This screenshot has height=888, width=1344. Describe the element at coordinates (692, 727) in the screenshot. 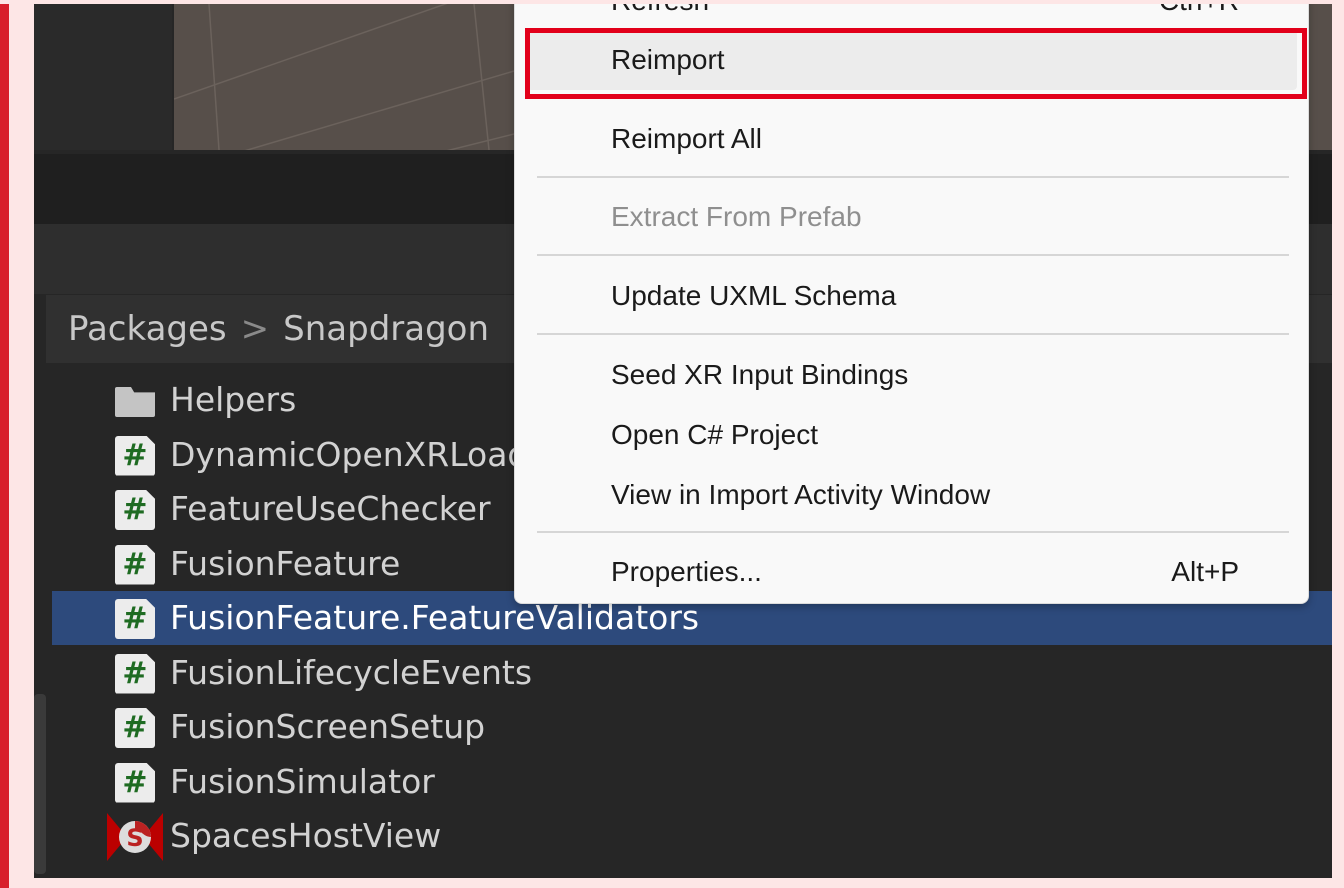

I see `file-item: # FusionScreenSetup` at that location.